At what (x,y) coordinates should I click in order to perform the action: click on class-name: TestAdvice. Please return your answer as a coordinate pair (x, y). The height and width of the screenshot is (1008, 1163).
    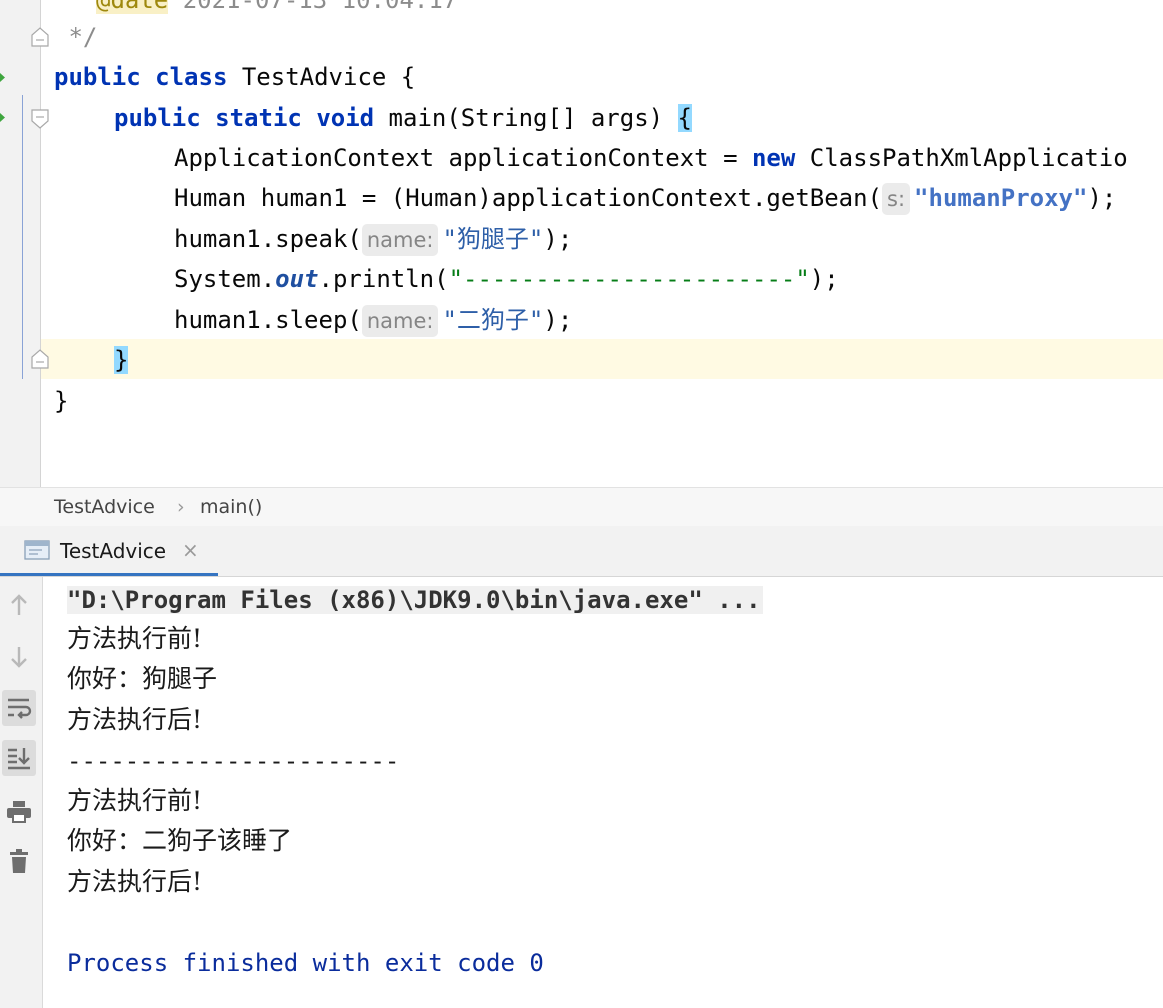
    Looking at the image, I should click on (314, 77).